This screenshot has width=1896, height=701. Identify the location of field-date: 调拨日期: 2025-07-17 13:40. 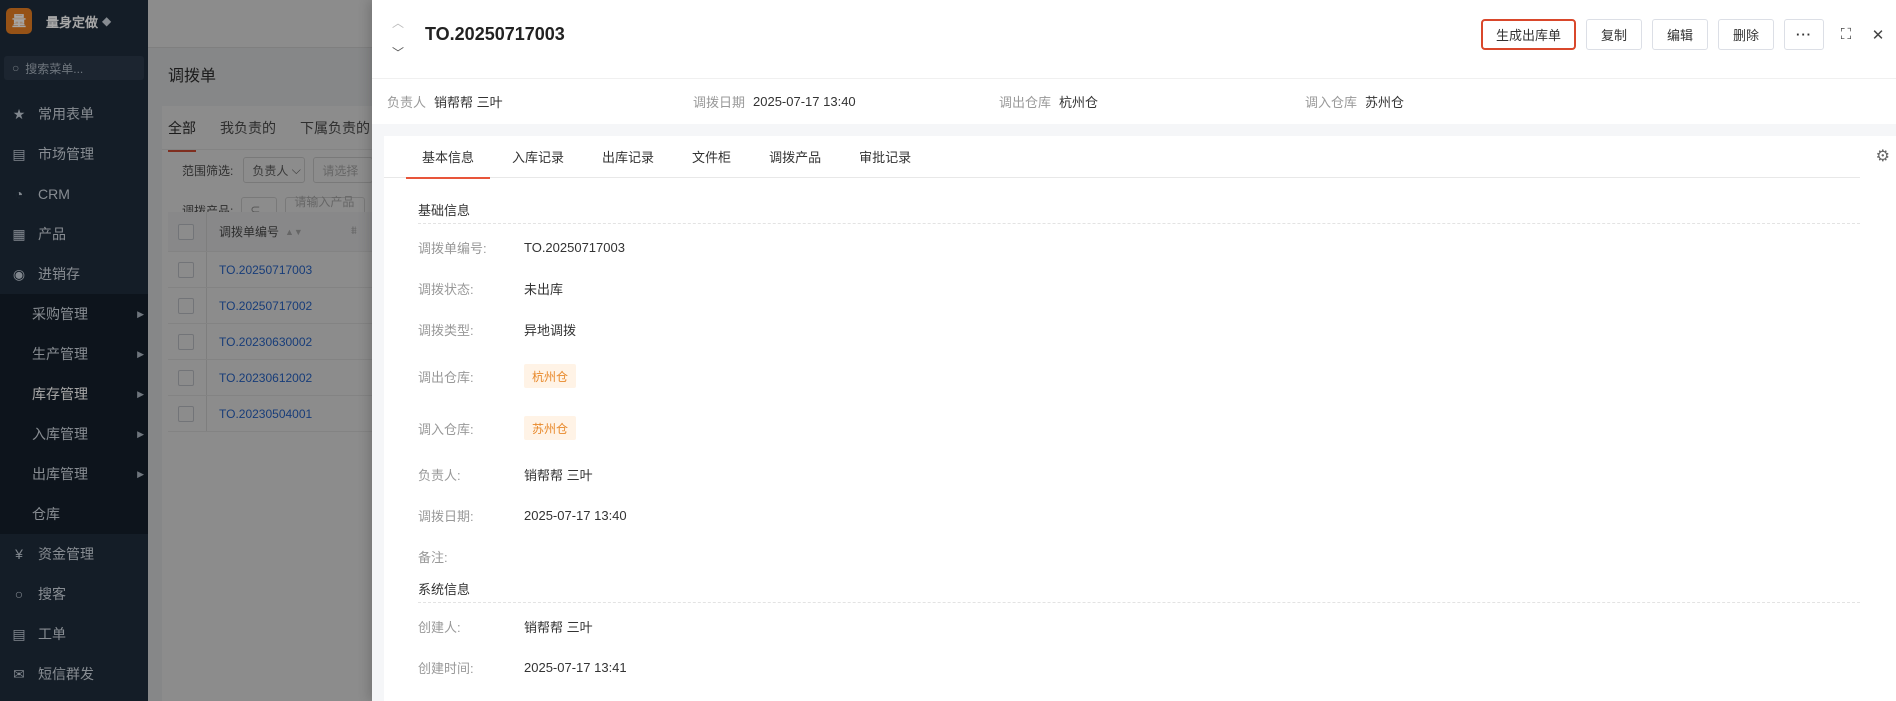
(1157, 515).